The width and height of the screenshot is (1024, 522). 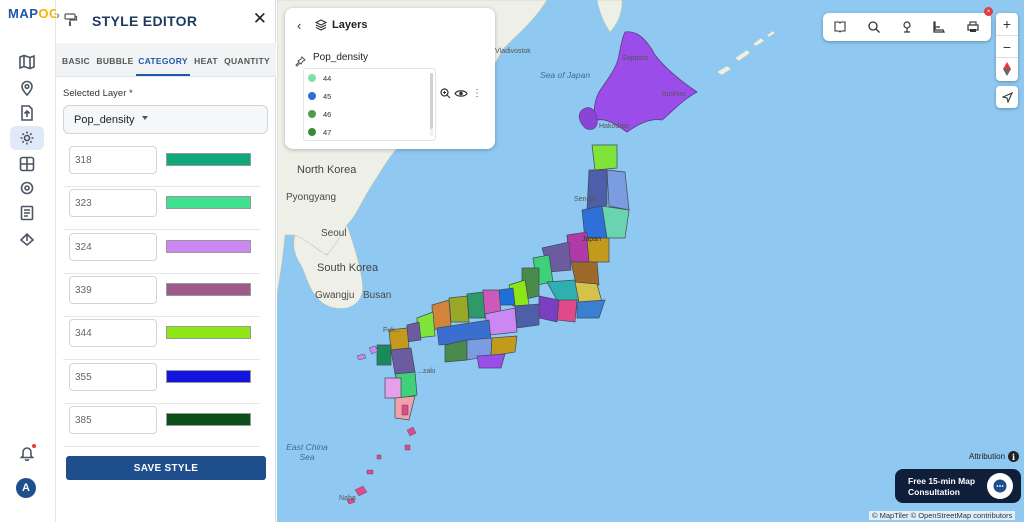 I want to click on legend-label: 46, so click(x=327, y=114).